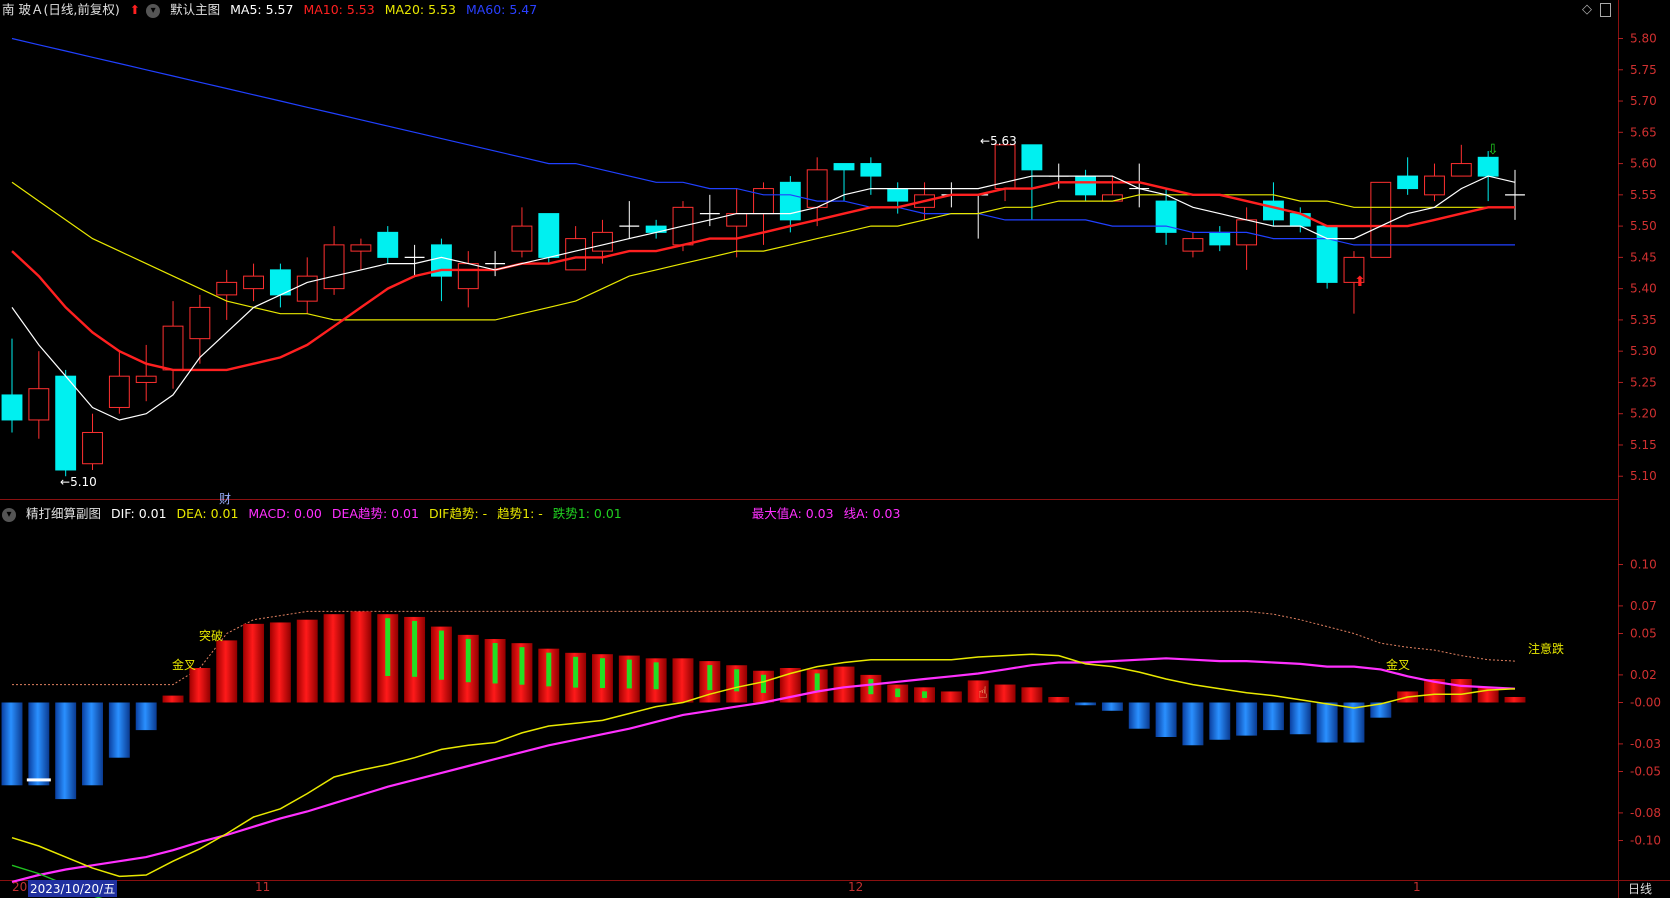  Describe the element at coordinates (1360, 282) in the screenshot. I see `buy-arrow-icon: ⬆` at that location.